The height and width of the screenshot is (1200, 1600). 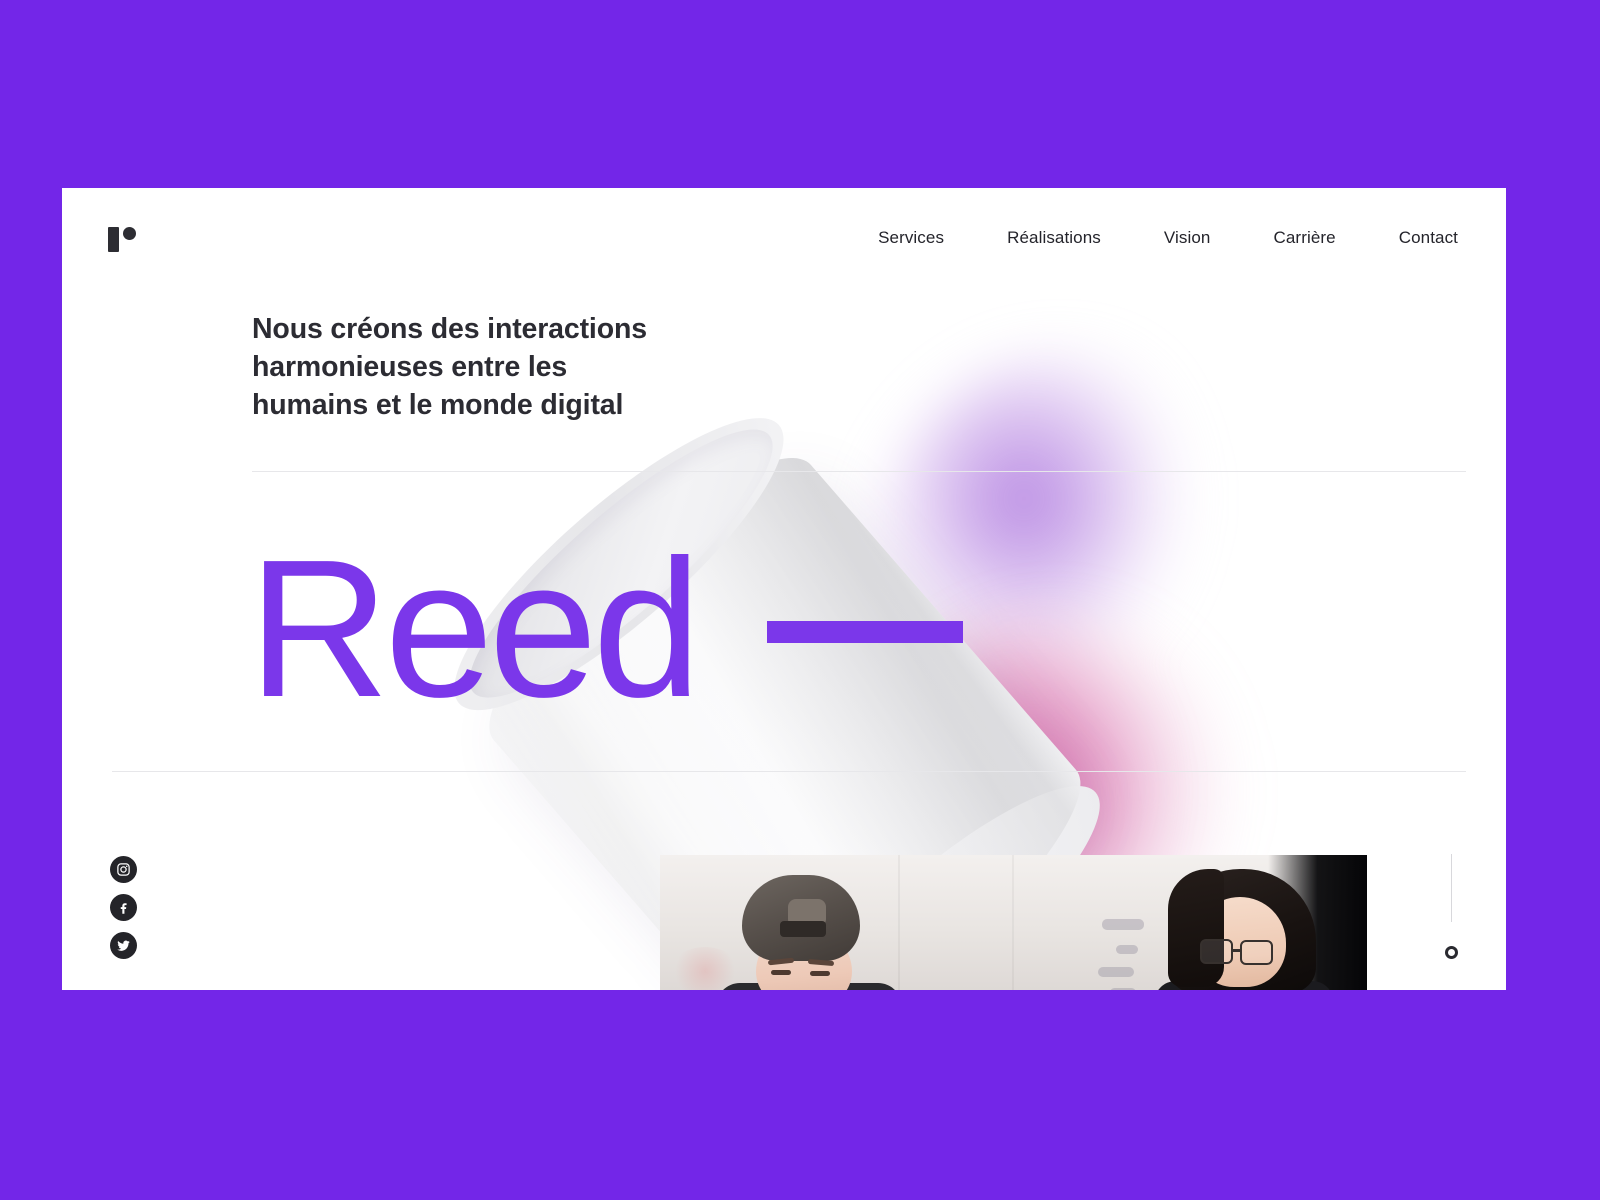 What do you see at coordinates (911, 238) in the screenshot?
I see `nav-item-services: Services` at bounding box center [911, 238].